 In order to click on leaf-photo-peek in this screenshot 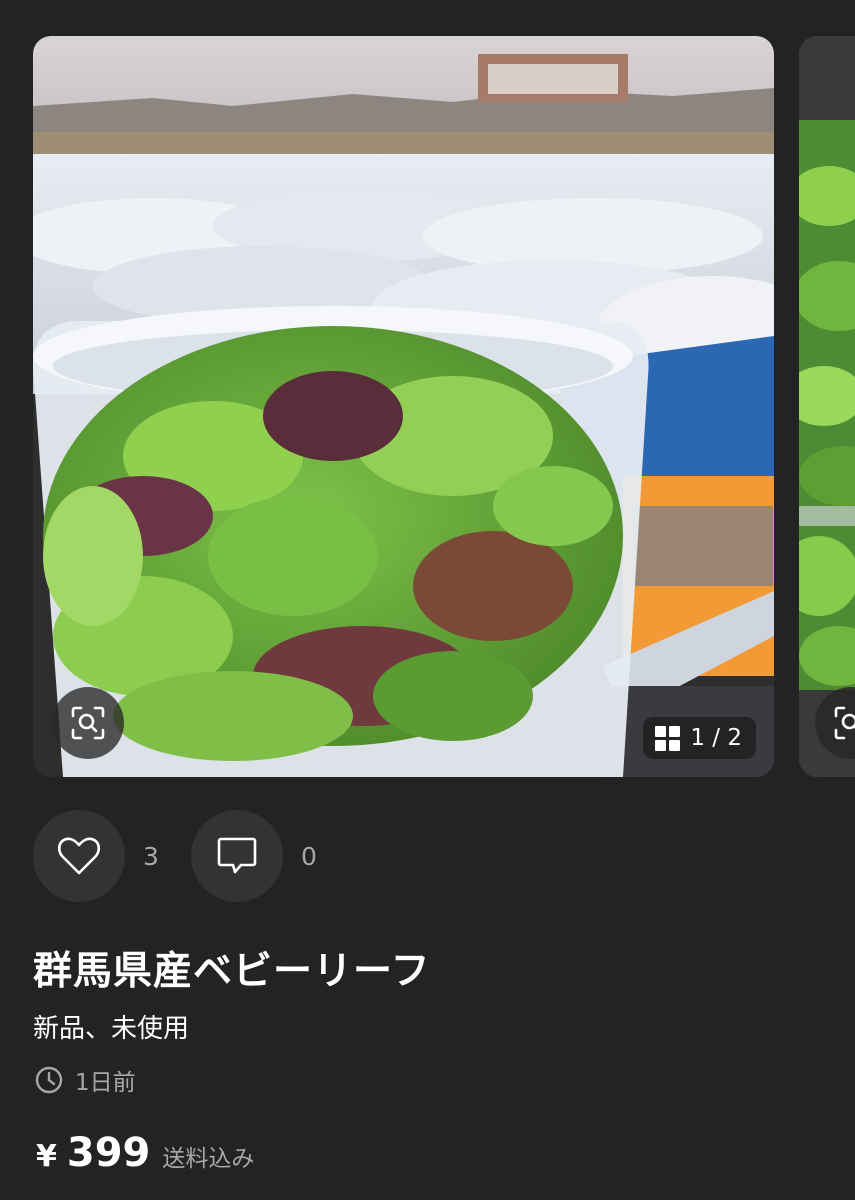, I will do `click(827, 406)`.